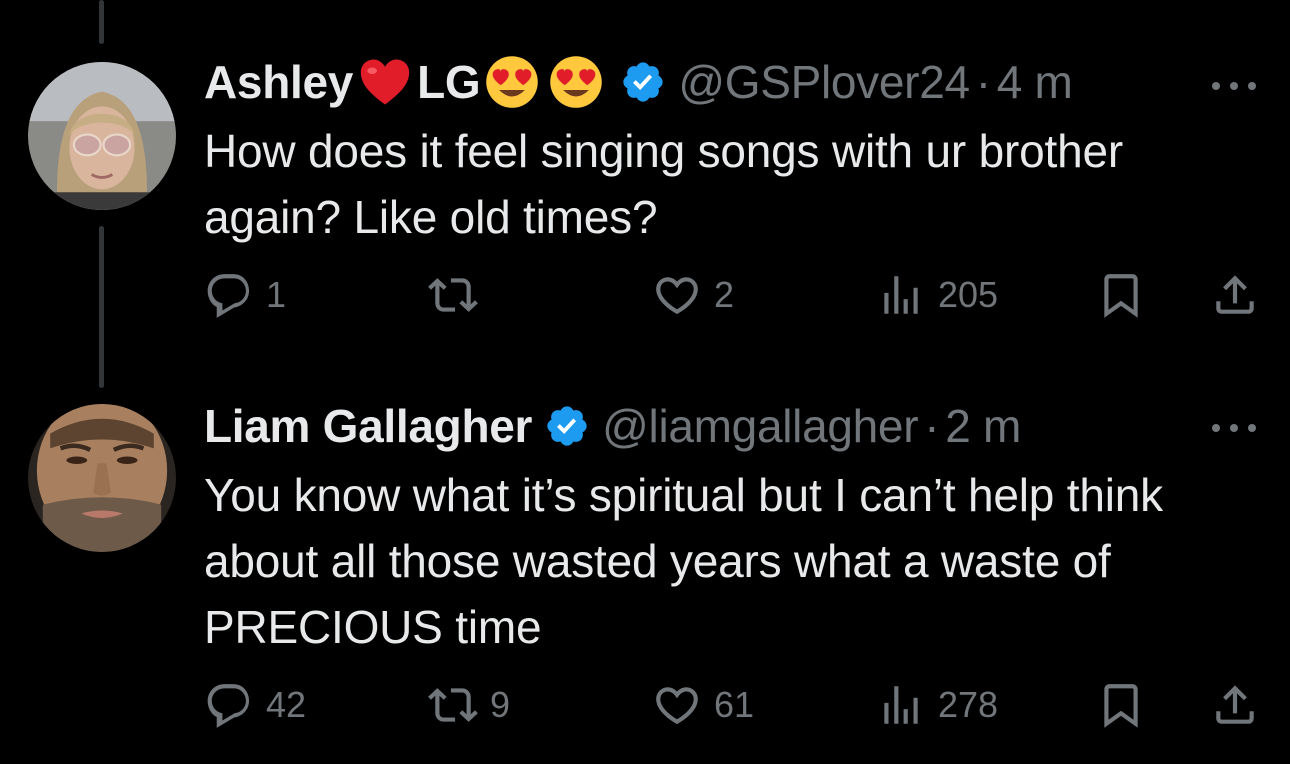 The width and height of the screenshot is (1290, 764). What do you see at coordinates (286, 704) in the screenshot?
I see `reply-count: 42` at bounding box center [286, 704].